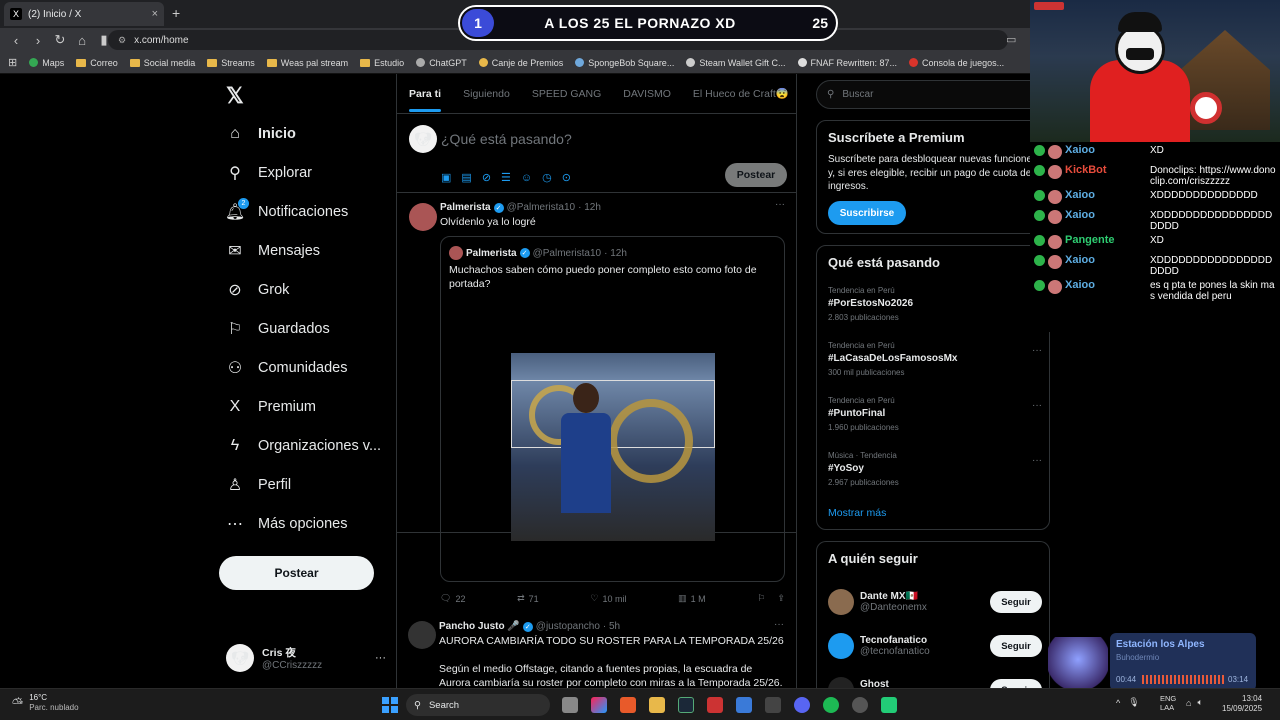 Image resolution: width=1280 pixels, height=720 pixels. I want to click on composer-post-button: Postear, so click(756, 175).